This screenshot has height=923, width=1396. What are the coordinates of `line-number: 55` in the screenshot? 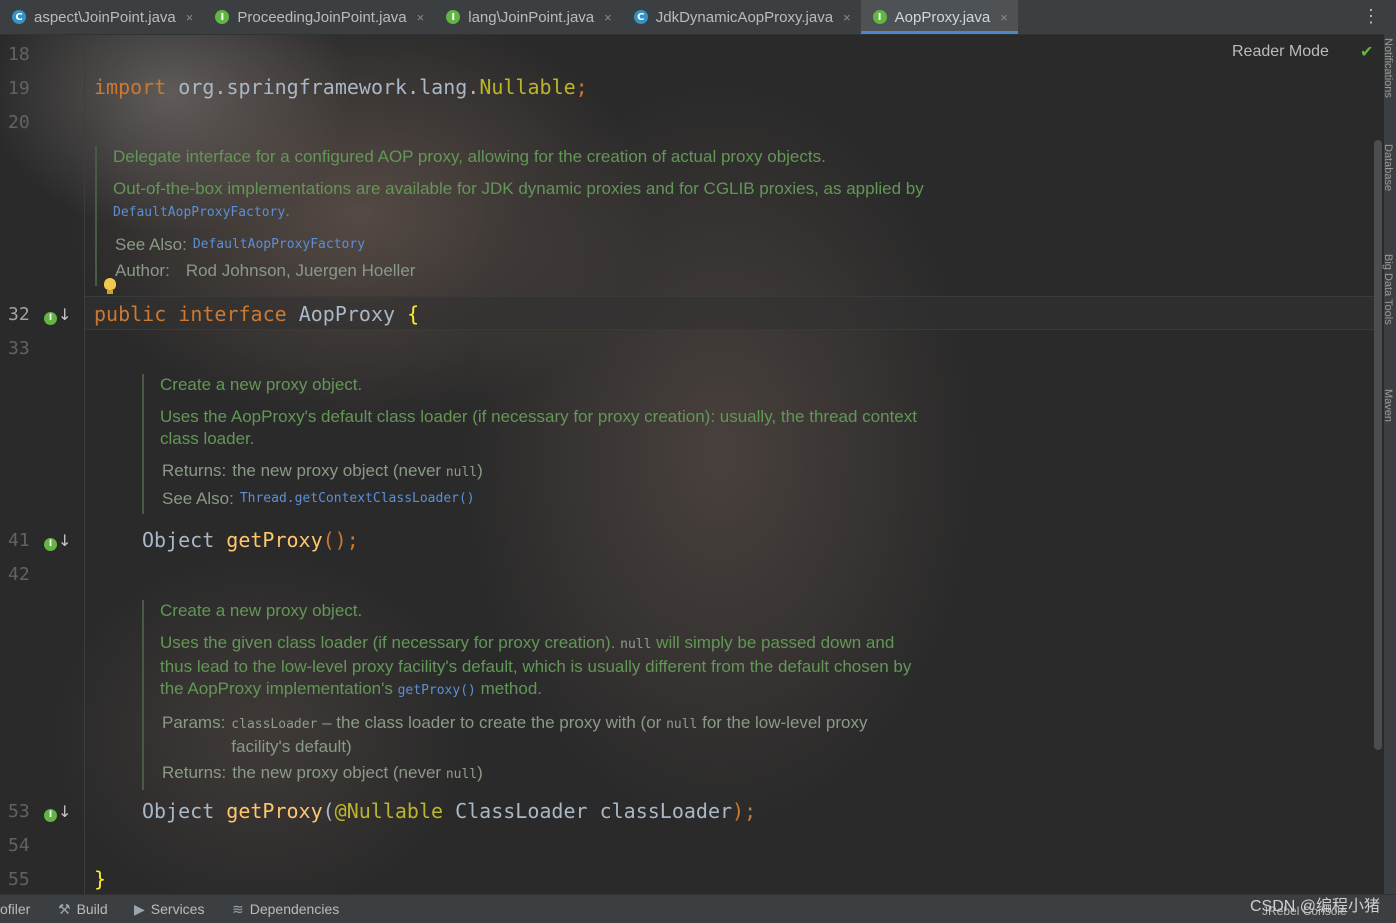 It's located at (19, 879).